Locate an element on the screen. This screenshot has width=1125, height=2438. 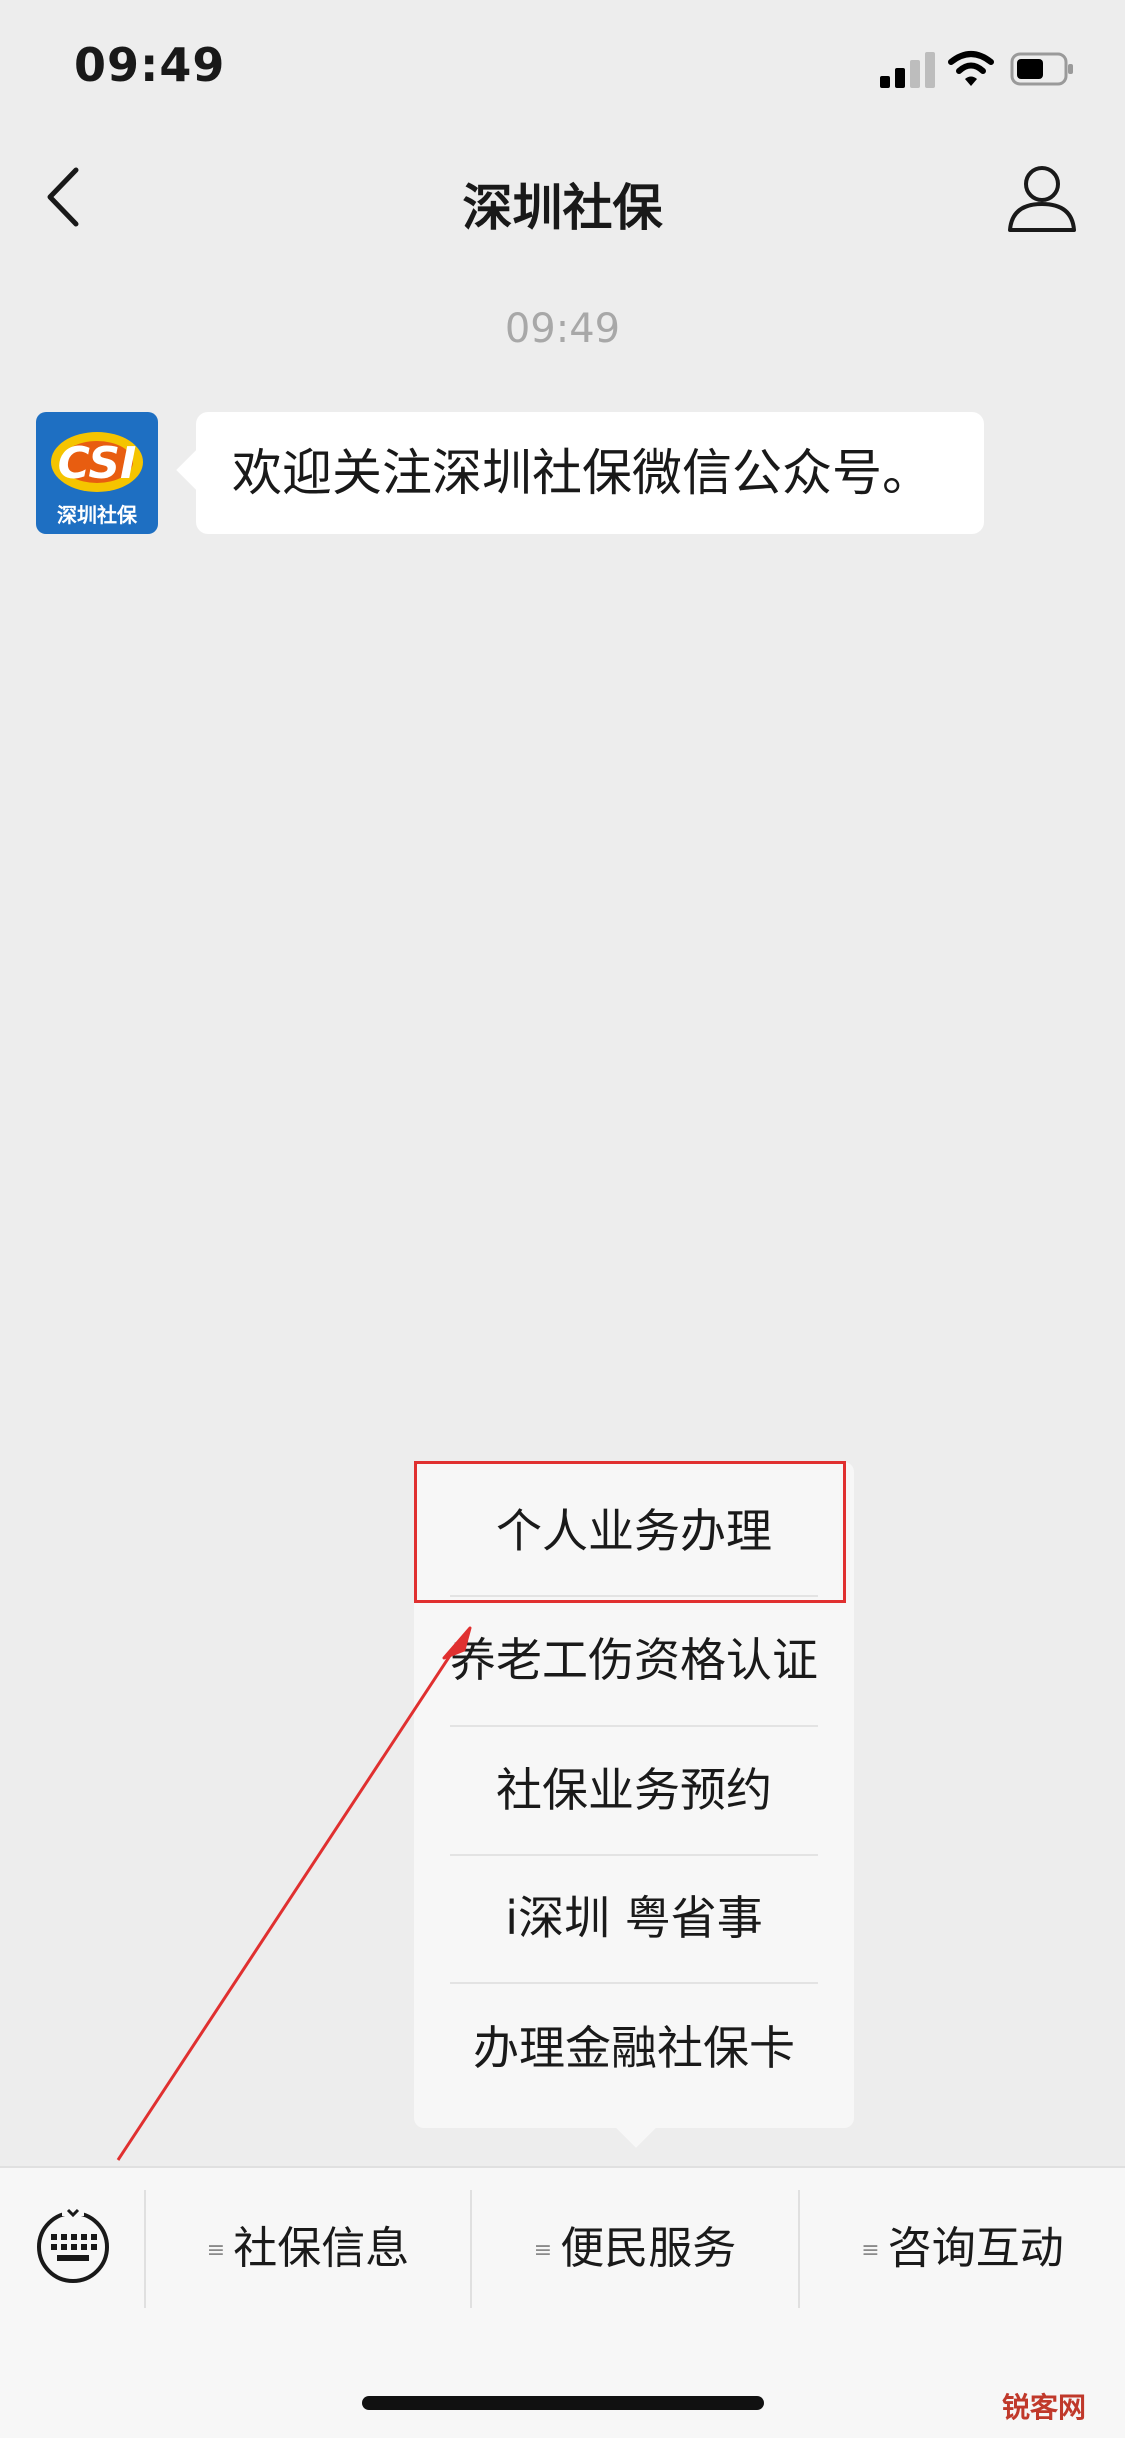
menu-item-appointment: 社保业务预约 is located at coordinates (634, 1790).